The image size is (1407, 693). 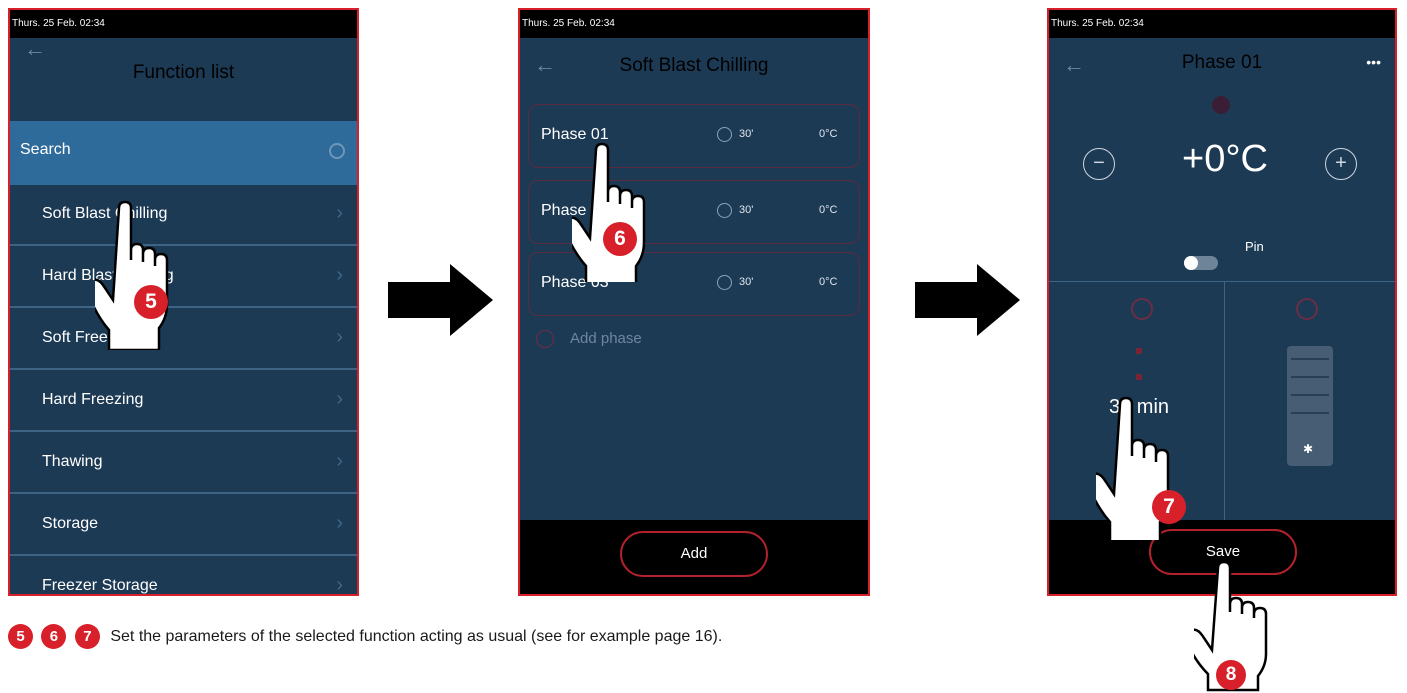 I want to click on list-item-thawing: Thawing ›, so click(x=183, y=463).